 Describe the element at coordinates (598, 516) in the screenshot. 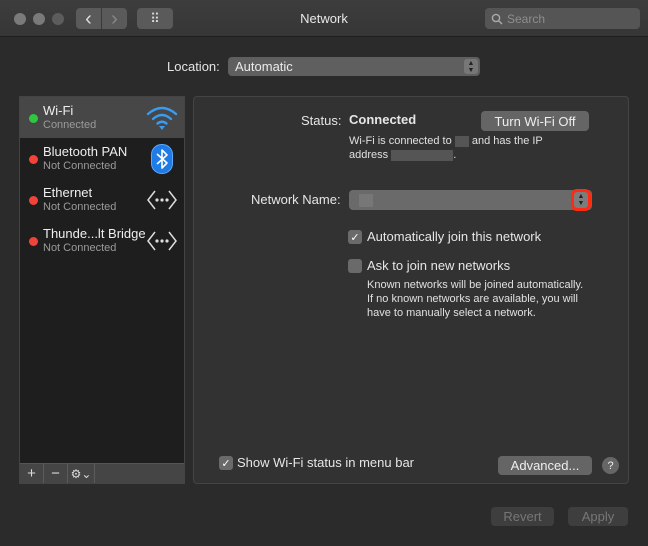

I see `apply-button: Apply` at that location.